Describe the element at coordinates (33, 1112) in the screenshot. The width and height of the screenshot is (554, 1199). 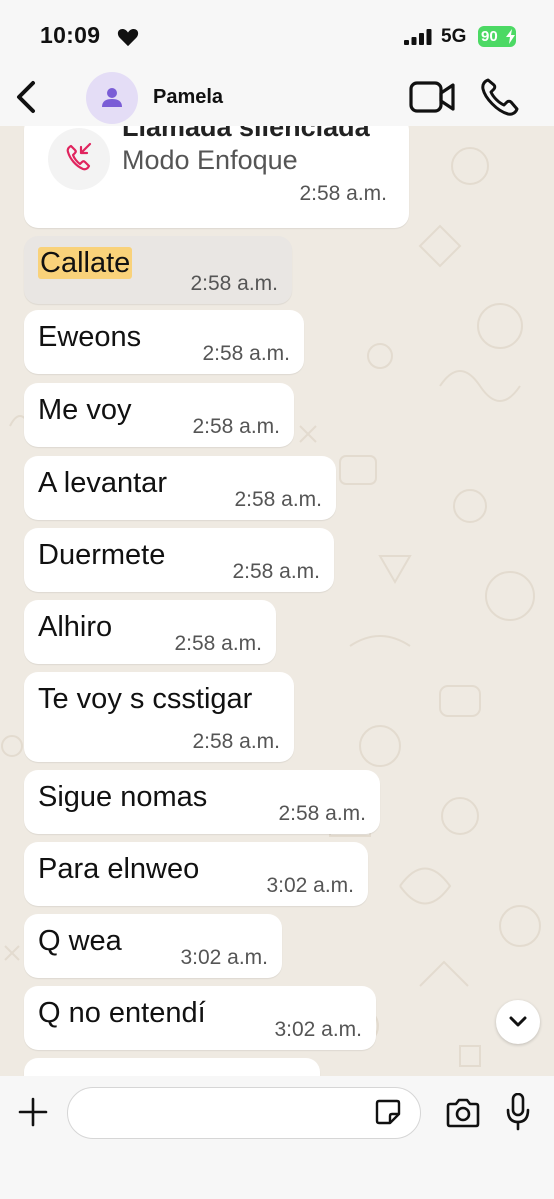
I see `plus-icon` at that location.